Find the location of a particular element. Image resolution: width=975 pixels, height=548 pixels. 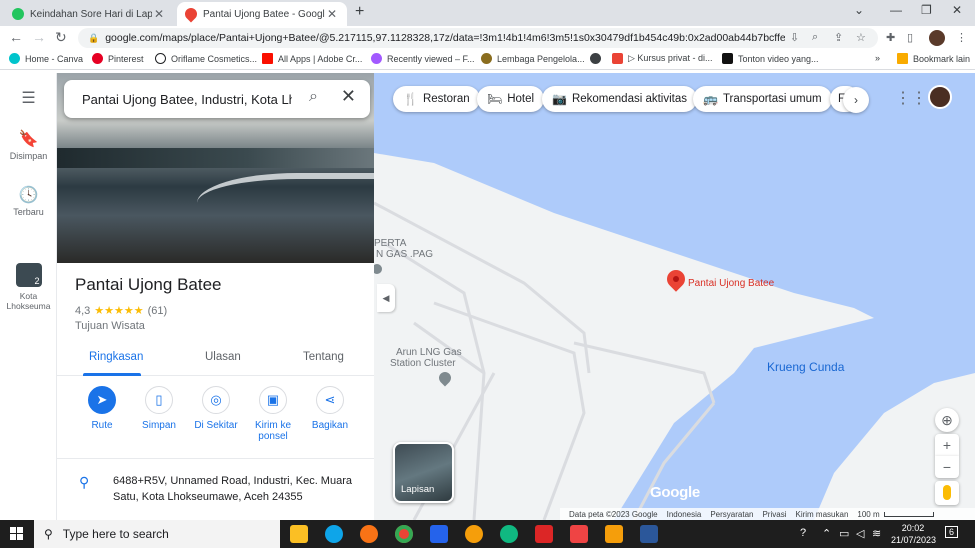

share-button: ⋖ Bagikan is located at coordinates (330, 408).